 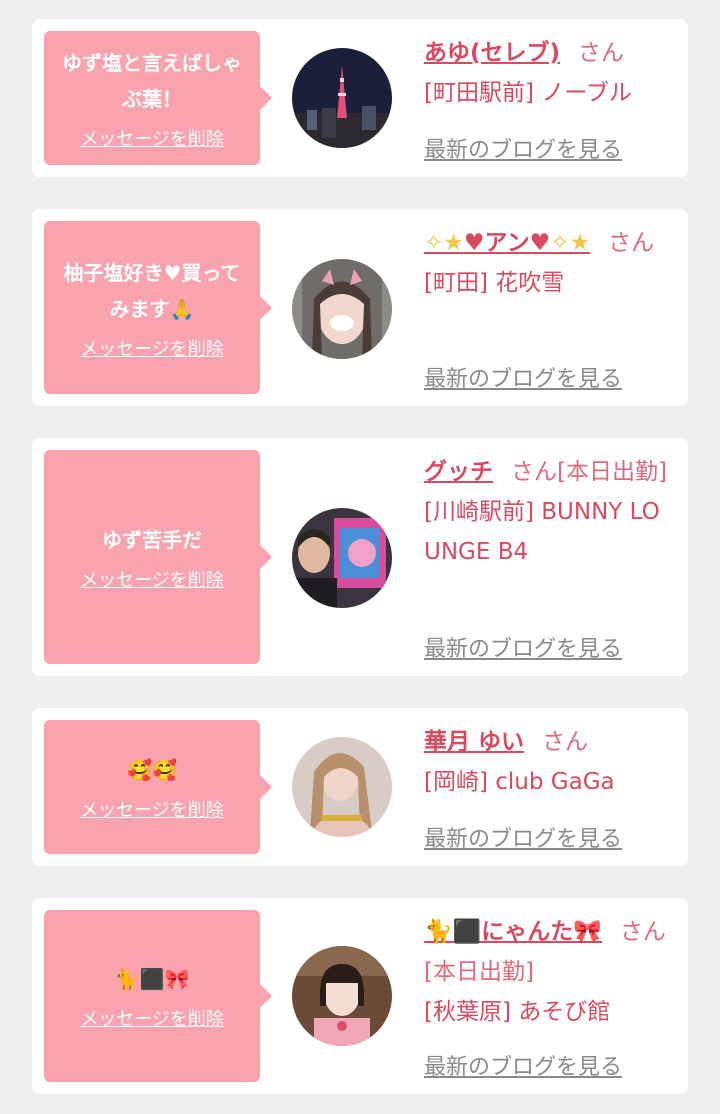 What do you see at coordinates (519, 782) in the screenshot?
I see `shop-name: [岡崎] club GaGa` at bounding box center [519, 782].